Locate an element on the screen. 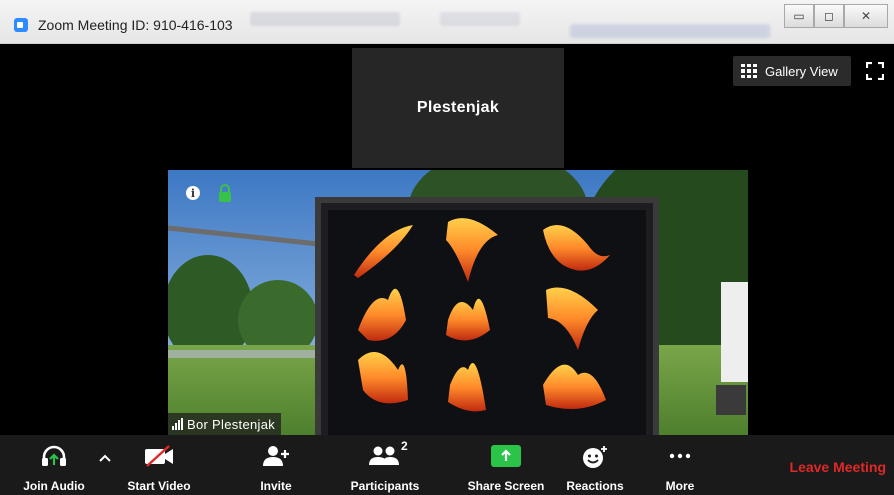 The width and height of the screenshot is (894, 495). close-button: ✕ is located at coordinates (866, 16).